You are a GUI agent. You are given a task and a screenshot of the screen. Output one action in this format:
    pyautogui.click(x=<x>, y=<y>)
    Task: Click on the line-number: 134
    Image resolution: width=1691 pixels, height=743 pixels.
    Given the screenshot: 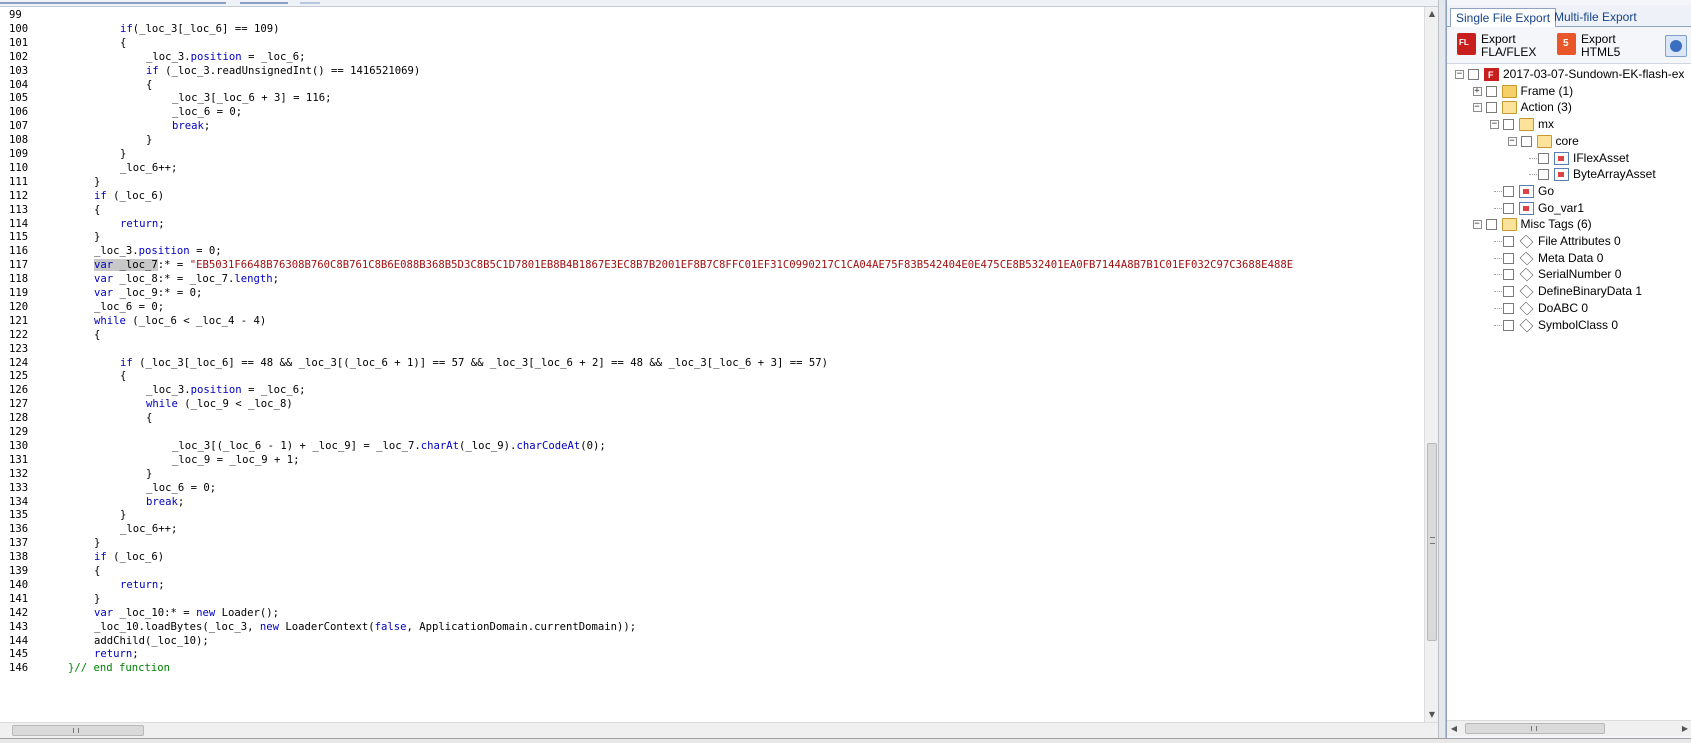 What is the action you would take?
    pyautogui.click(x=19, y=501)
    